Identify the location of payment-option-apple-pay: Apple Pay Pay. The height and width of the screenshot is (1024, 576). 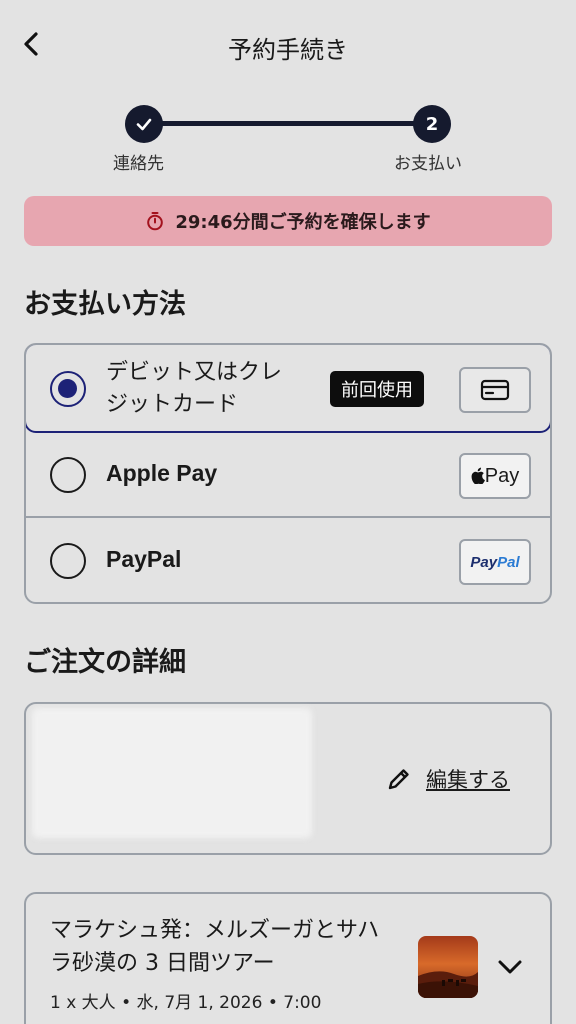
(288, 475).